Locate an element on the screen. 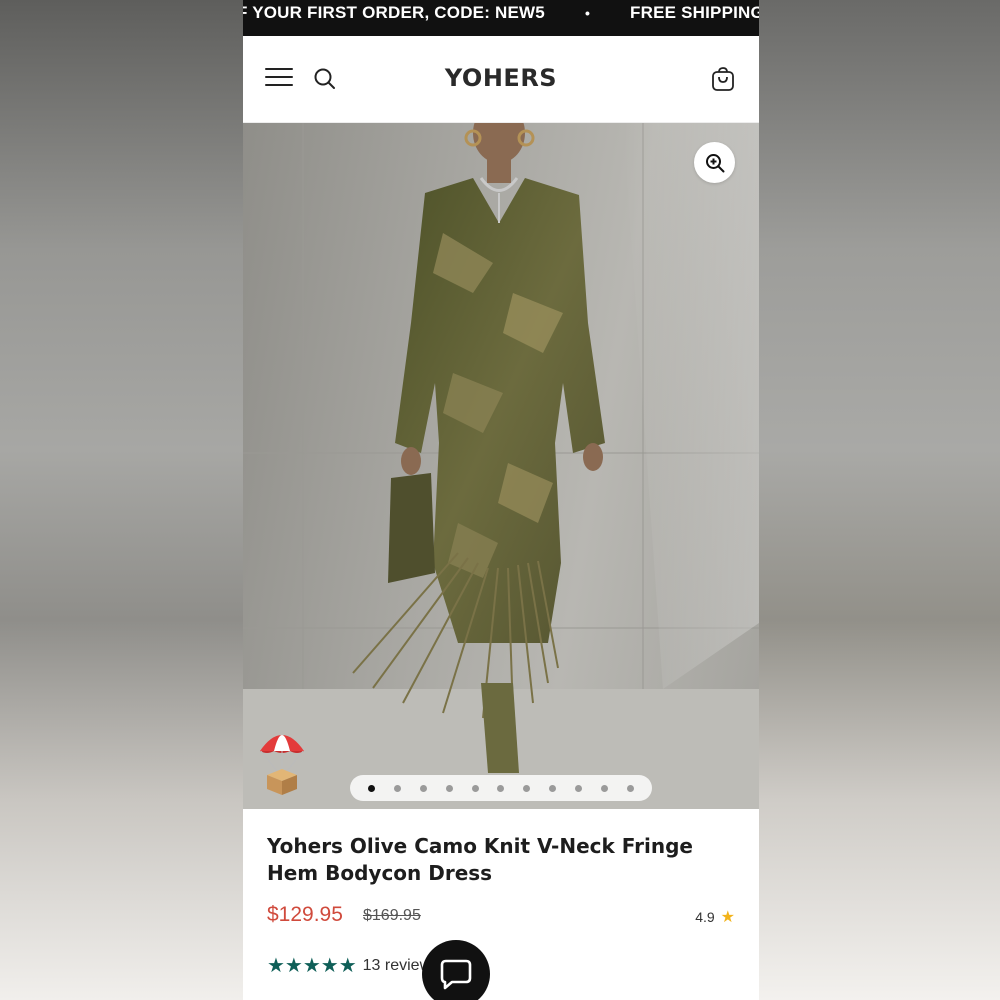  gallery-pagination is located at coordinates (501, 788).